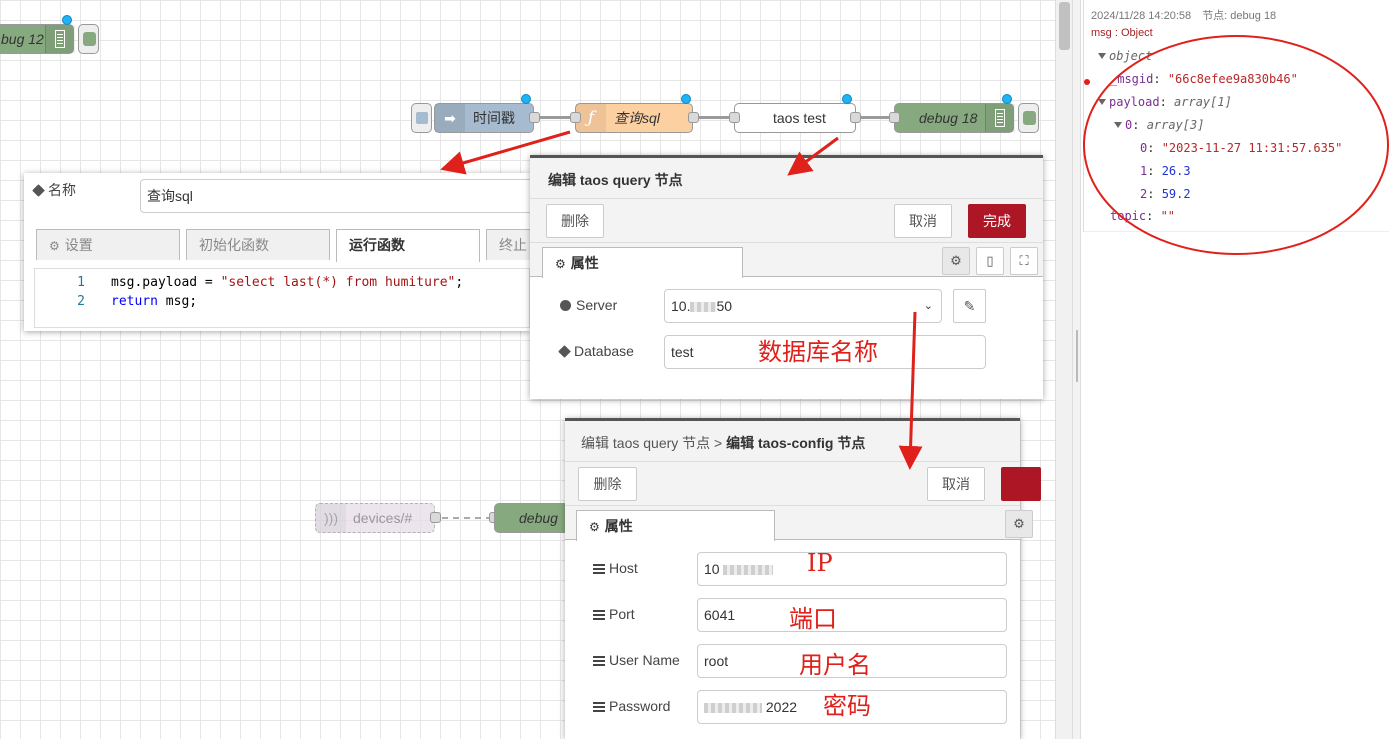 This screenshot has width=1392, height=739. I want to click on code-line: 2 return msg;, so click(282, 301).